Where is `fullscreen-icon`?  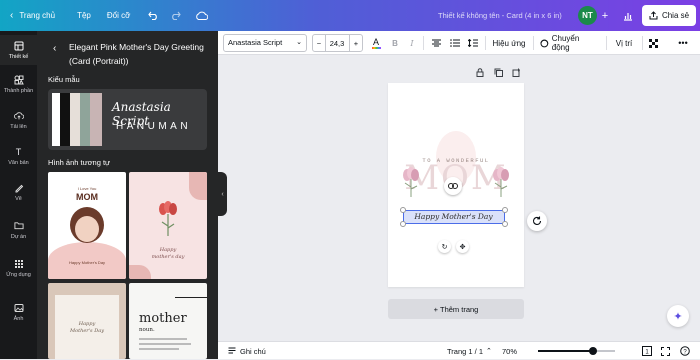 fullscreen-icon is located at coordinates (665, 351).